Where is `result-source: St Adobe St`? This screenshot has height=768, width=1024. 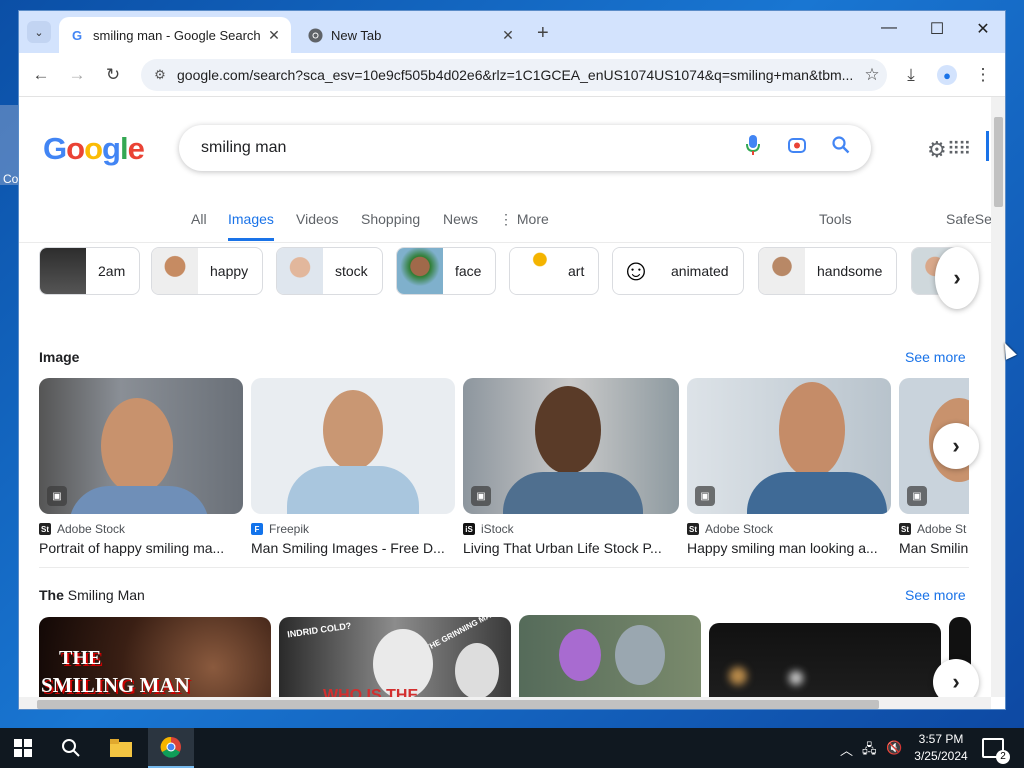 result-source: St Adobe St is located at coordinates (934, 529).